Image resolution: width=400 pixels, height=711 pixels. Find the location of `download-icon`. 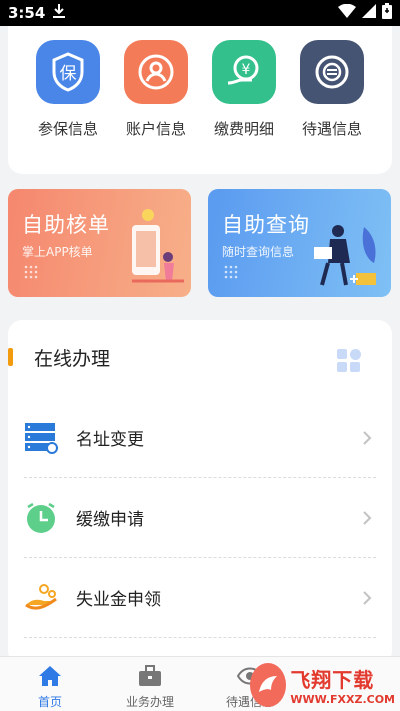

download-icon is located at coordinates (59, 13).